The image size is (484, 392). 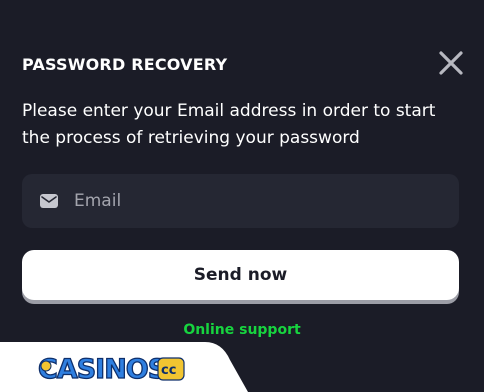 I want to click on email-input, so click(x=244, y=201).